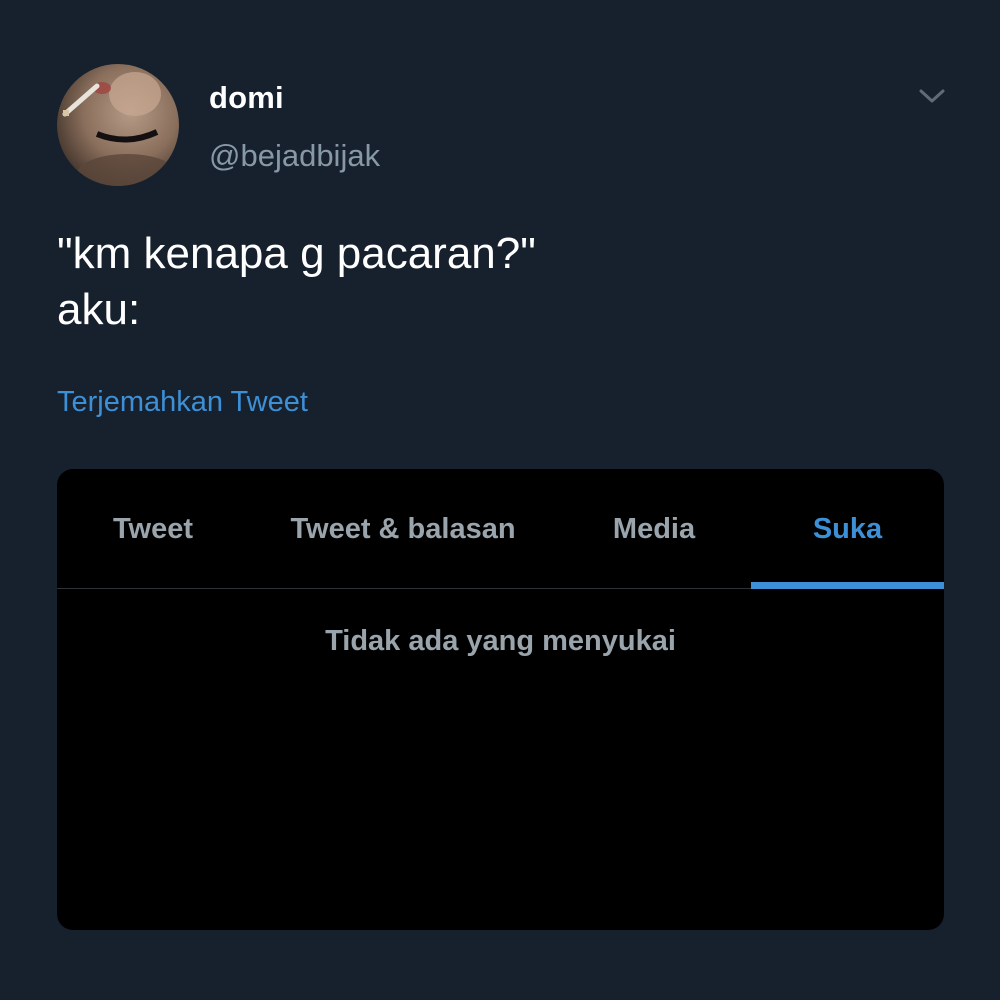 This screenshot has width=1000, height=1000. What do you see at coordinates (847, 585) in the screenshot?
I see `selected-tab-indicator` at bounding box center [847, 585].